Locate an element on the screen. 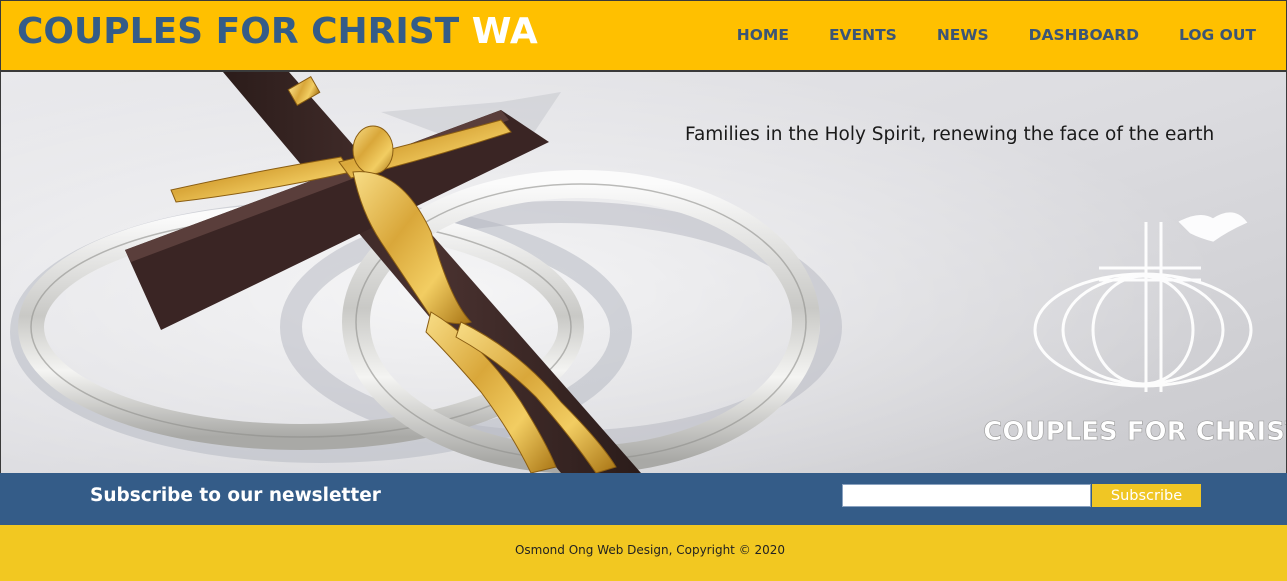  copyright-text: Osmond Ong Web Design, Copyright © 2020 is located at coordinates (650, 550).